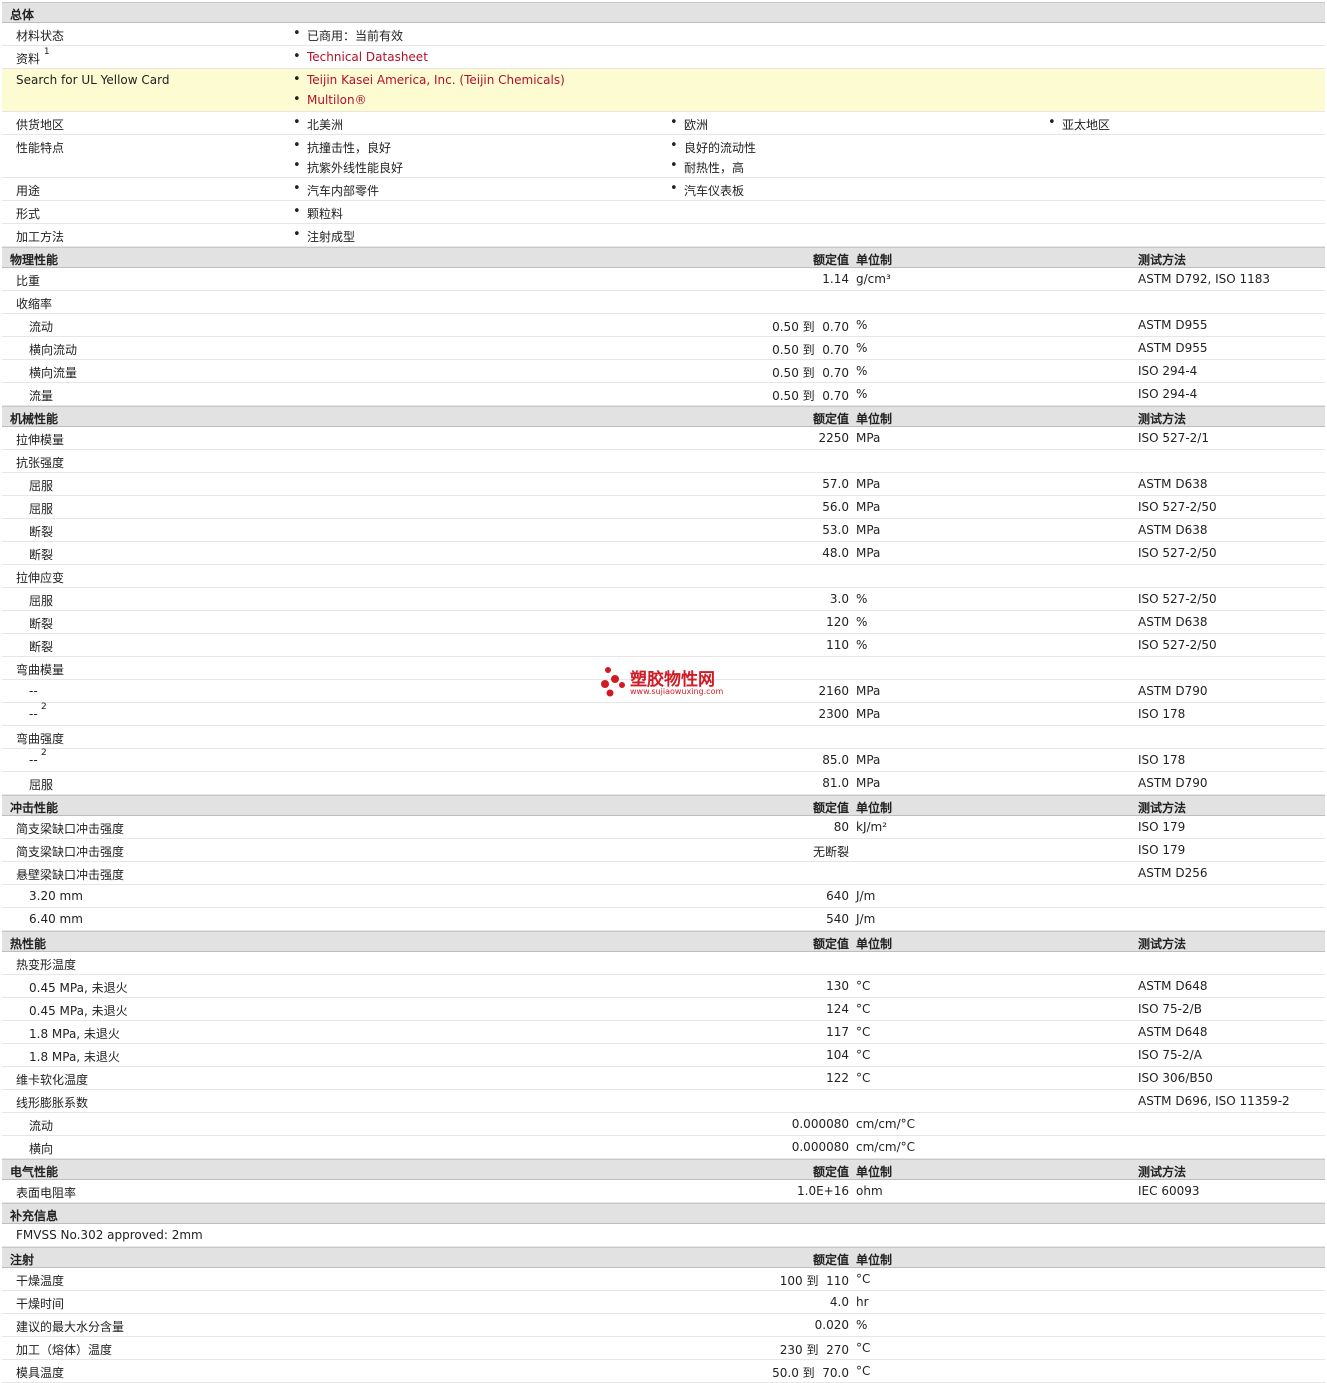  What do you see at coordinates (40, 578) in the screenshot?
I see `row-label: 拉伸应变` at bounding box center [40, 578].